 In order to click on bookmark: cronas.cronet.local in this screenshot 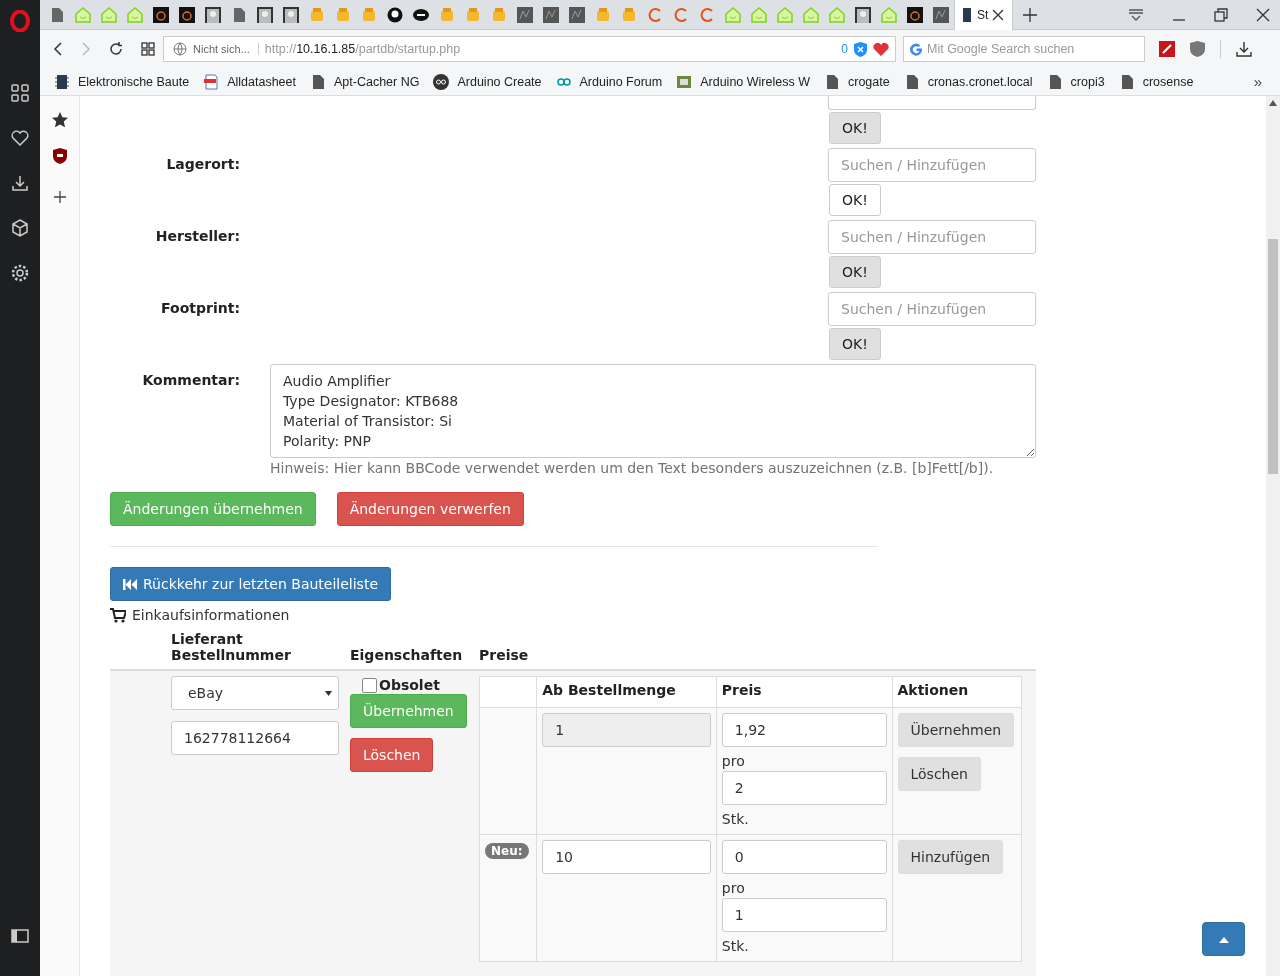, I will do `click(968, 81)`.